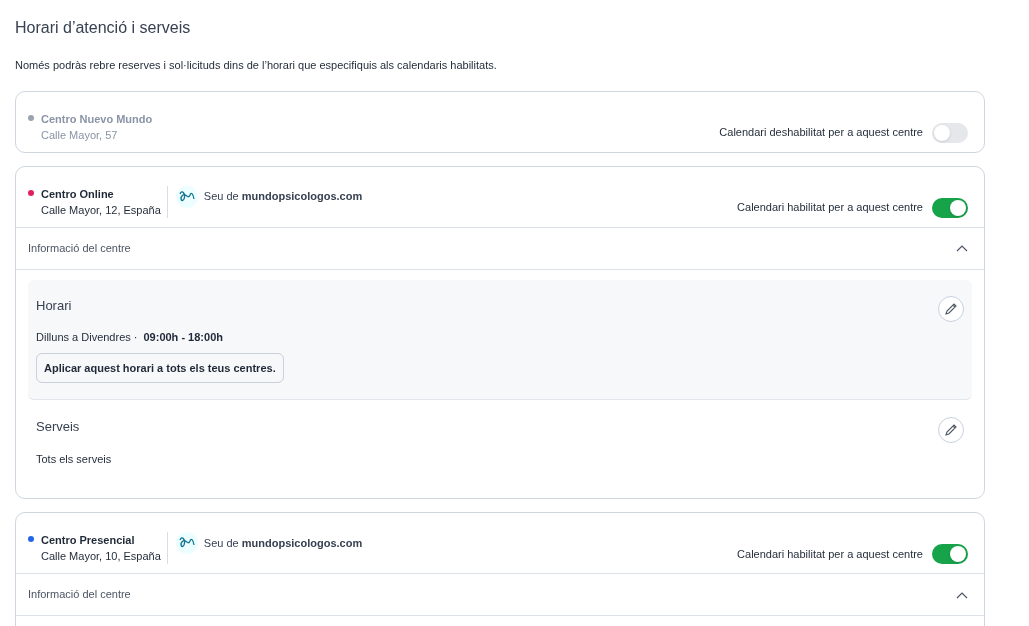 The height and width of the screenshot is (626, 1029). I want to click on center-name: Centro Presencial, so click(88, 540).